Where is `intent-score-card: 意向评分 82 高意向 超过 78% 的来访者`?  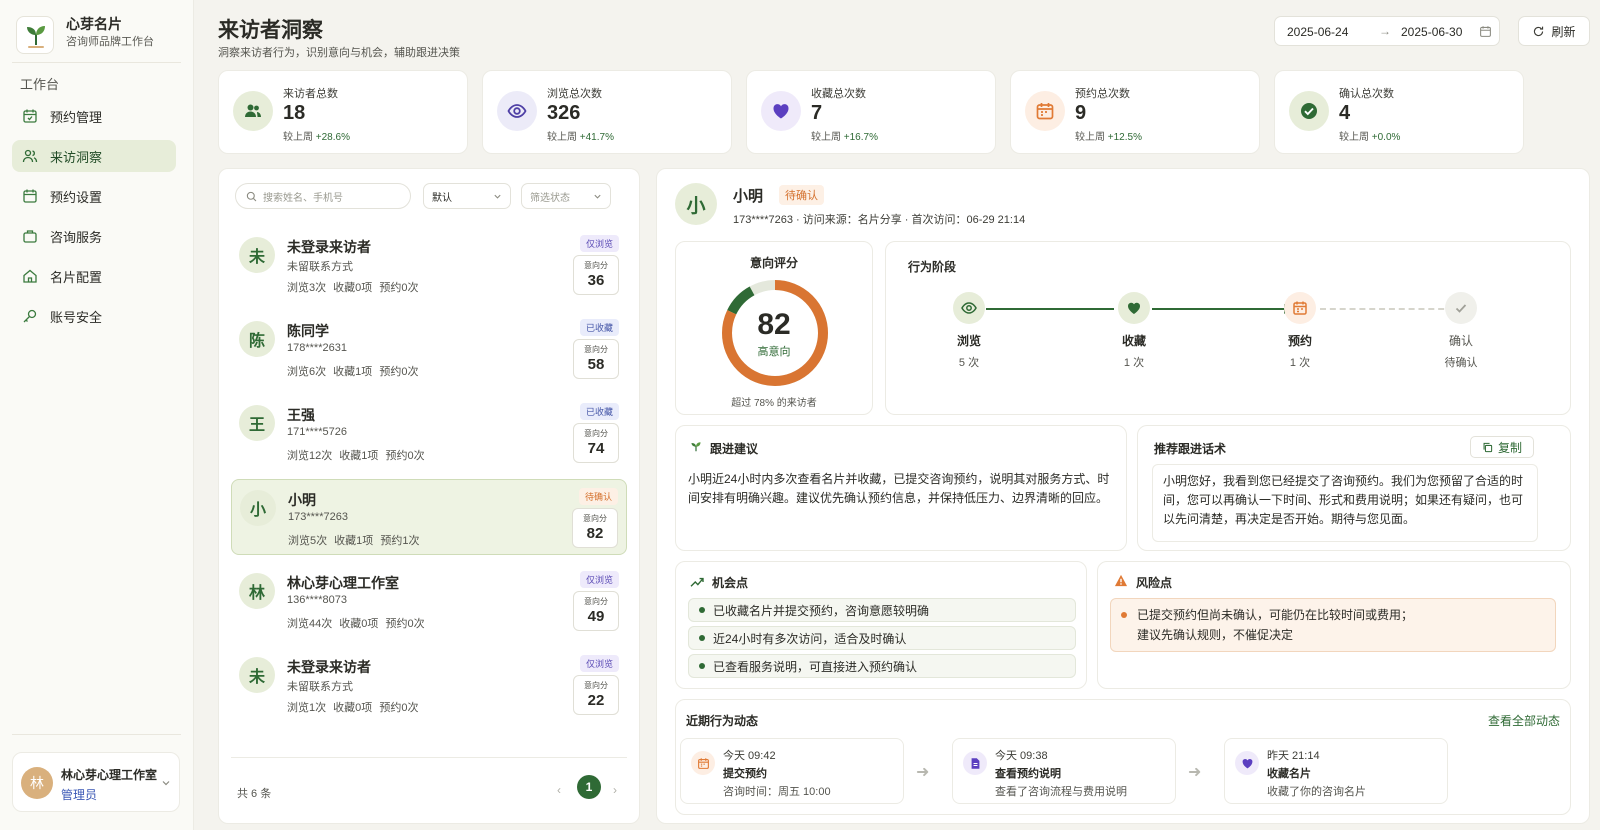 intent-score-card: 意向评分 82 高意向 超过 78% 的来访者 is located at coordinates (774, 328).